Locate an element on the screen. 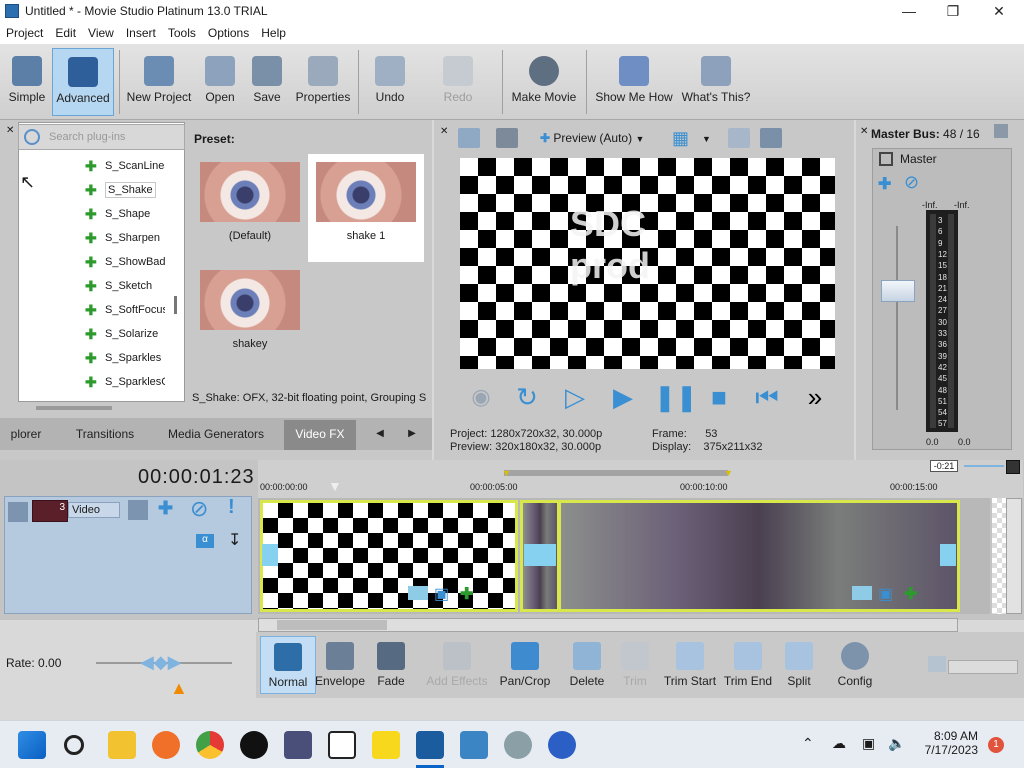 The width and height of the screenshot is (1024, 768). v-app-icon is located at coordinates (562, 745).